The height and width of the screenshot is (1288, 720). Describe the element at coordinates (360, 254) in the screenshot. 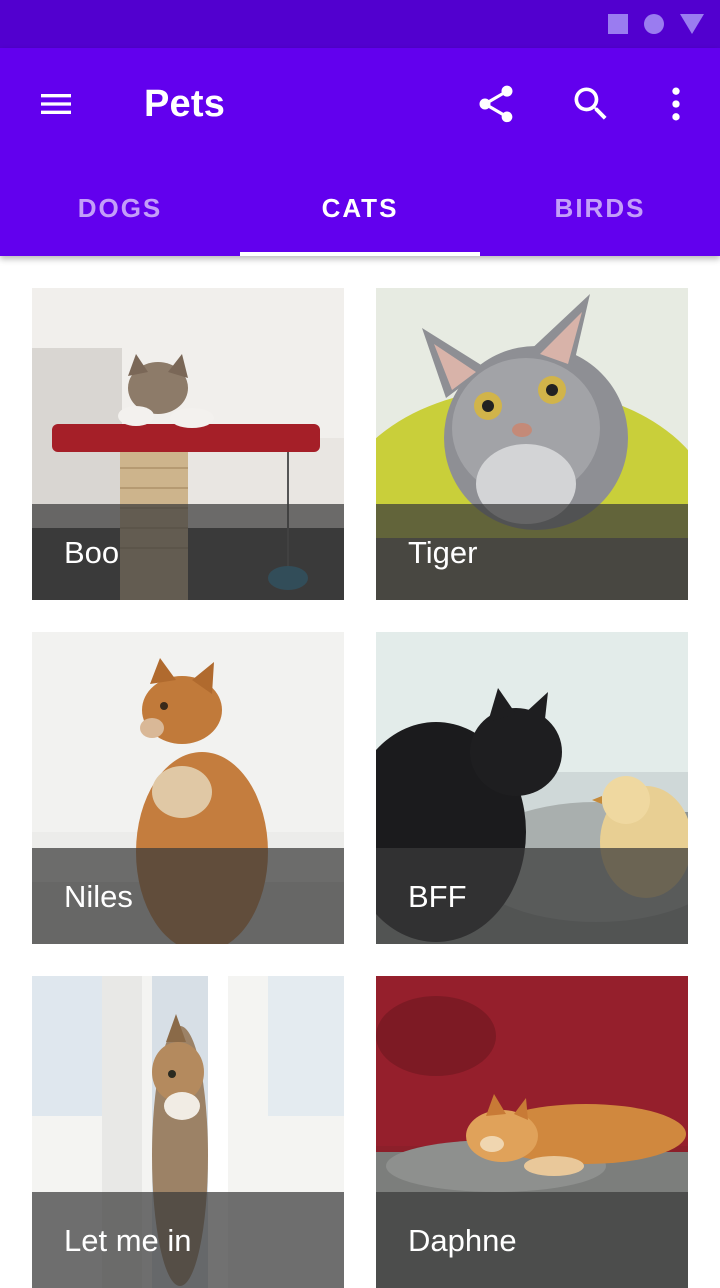

I see `tab-indicator` at that location.